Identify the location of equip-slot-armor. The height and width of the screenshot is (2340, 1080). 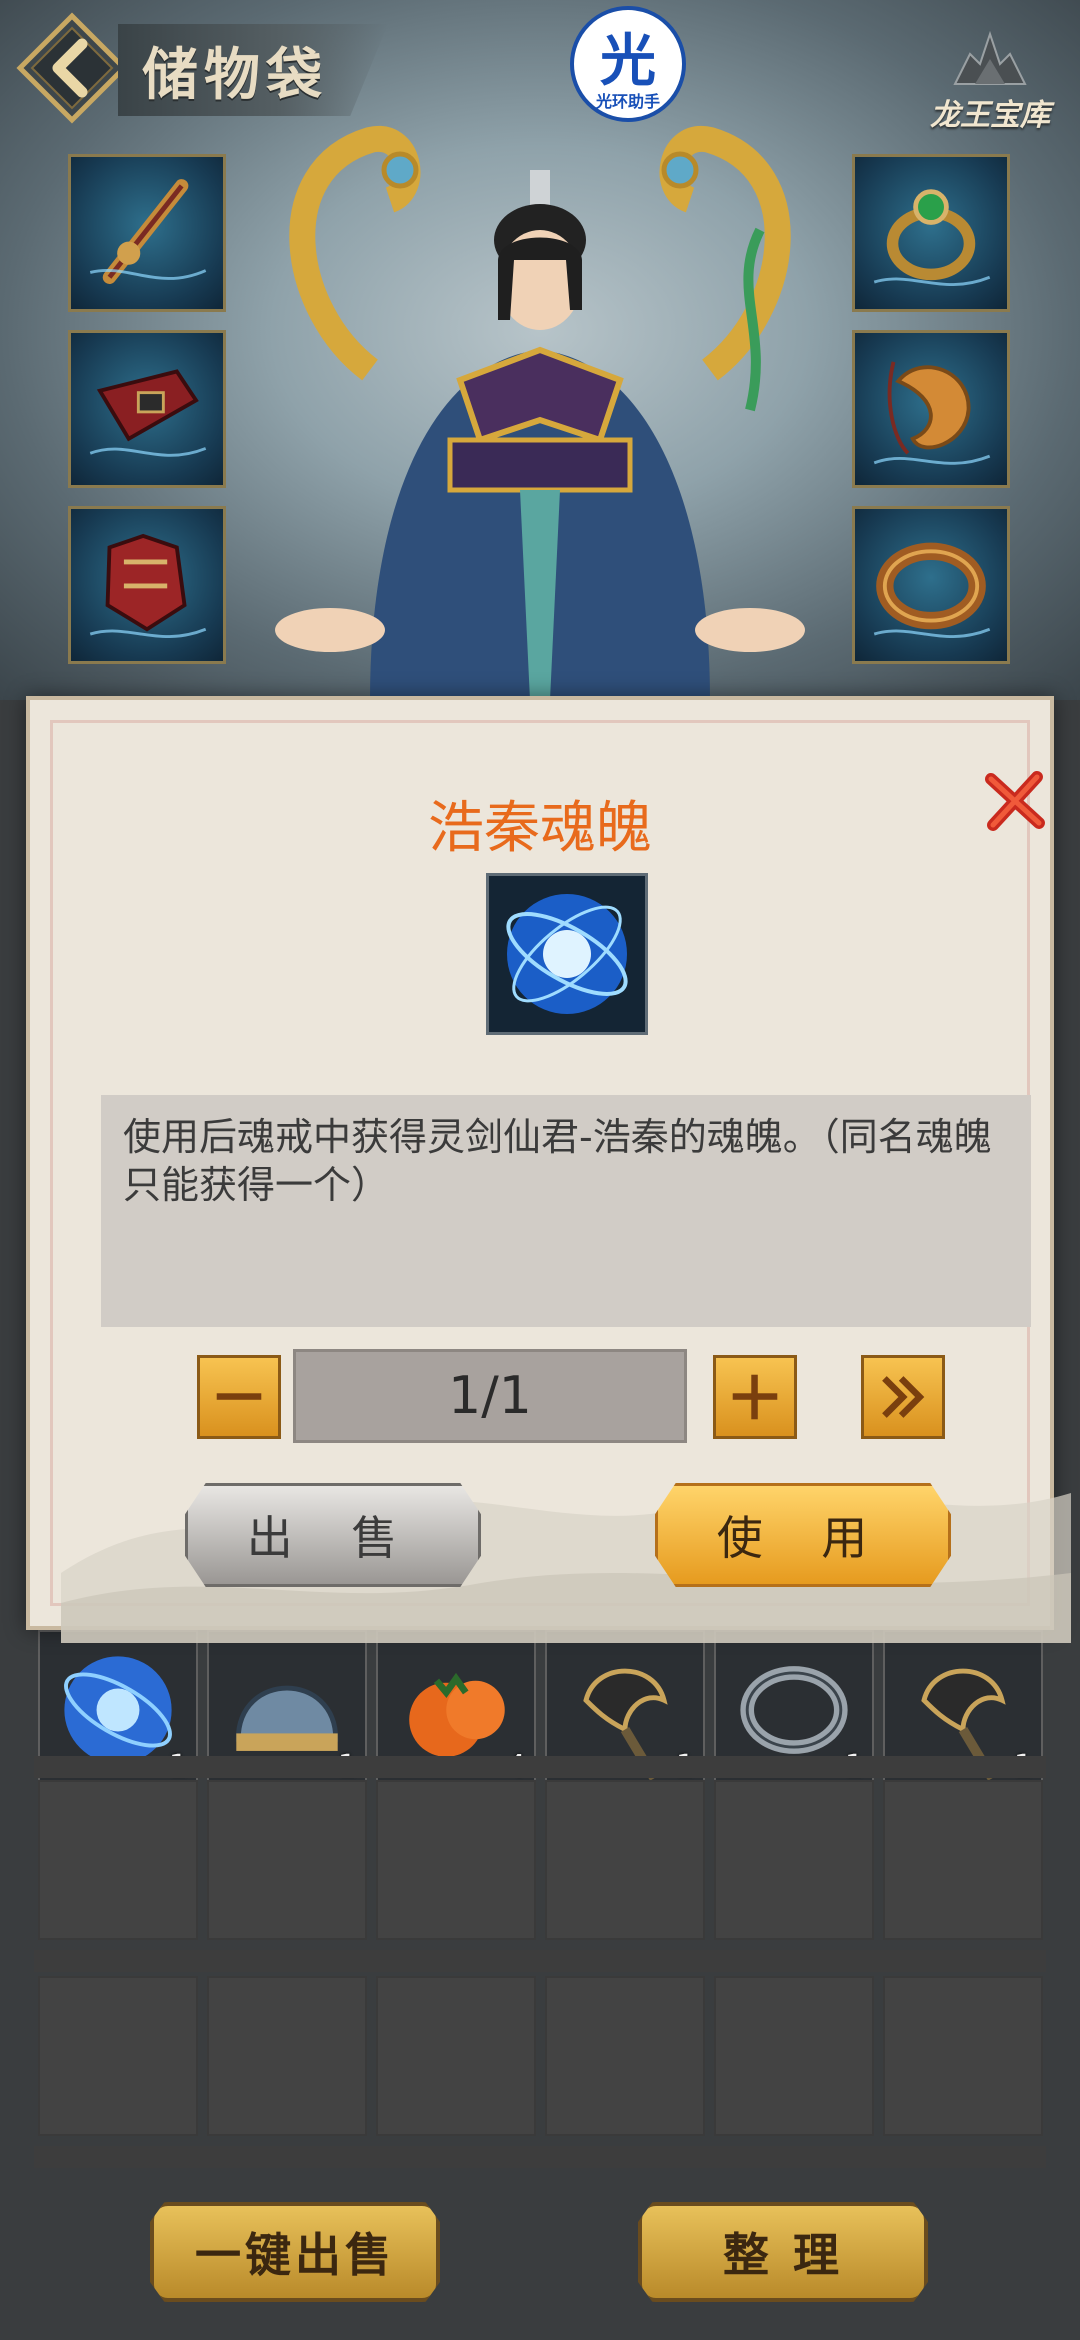
(147, 585).